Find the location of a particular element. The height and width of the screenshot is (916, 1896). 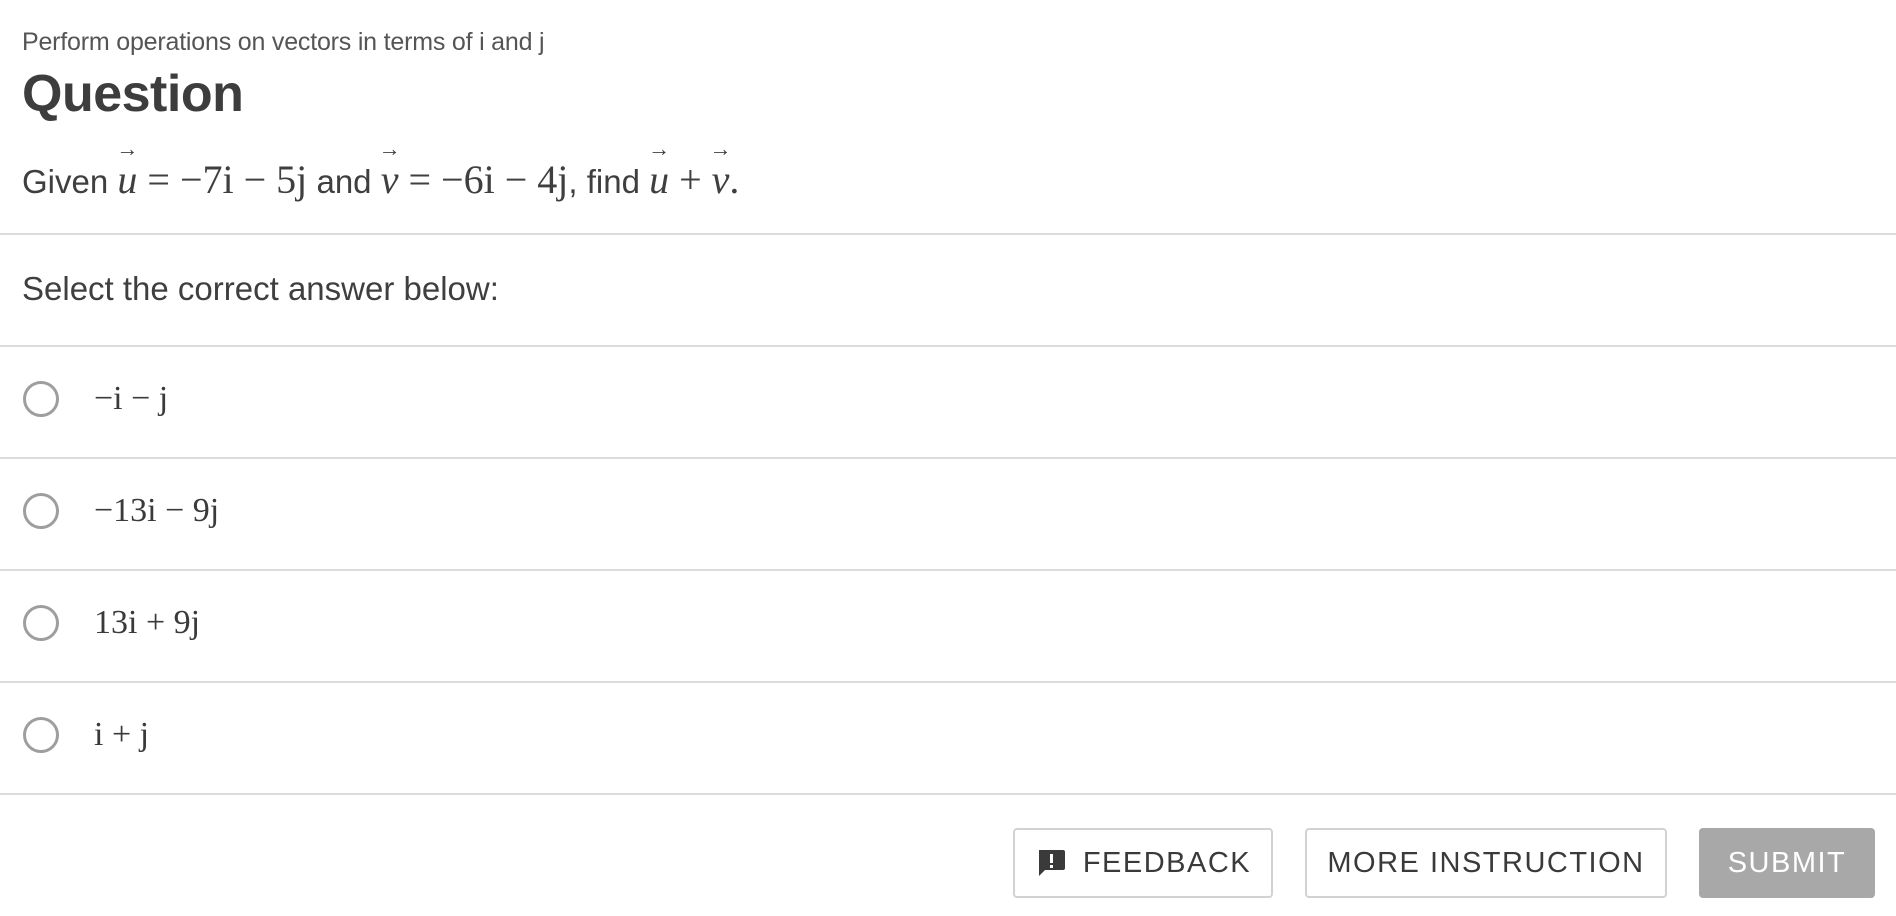

feedback-button: FEEDBACK is located at coordinates (1143, 863).